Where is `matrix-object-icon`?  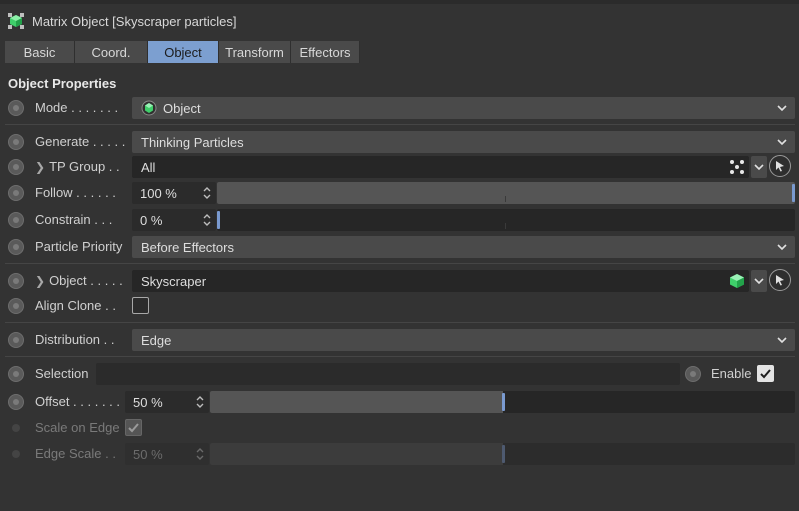
matrix-object-icon is located at coordinates (16, 21).